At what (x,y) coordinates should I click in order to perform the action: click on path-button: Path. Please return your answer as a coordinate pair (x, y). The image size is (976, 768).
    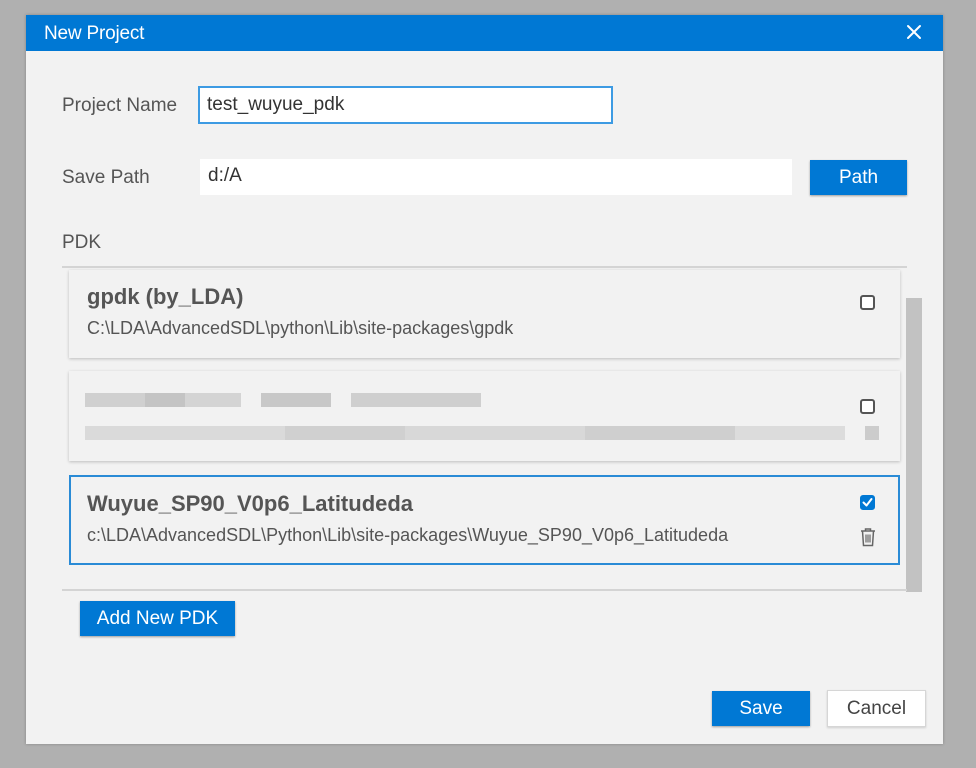
    Looking at the image, I should click on (858, 177).